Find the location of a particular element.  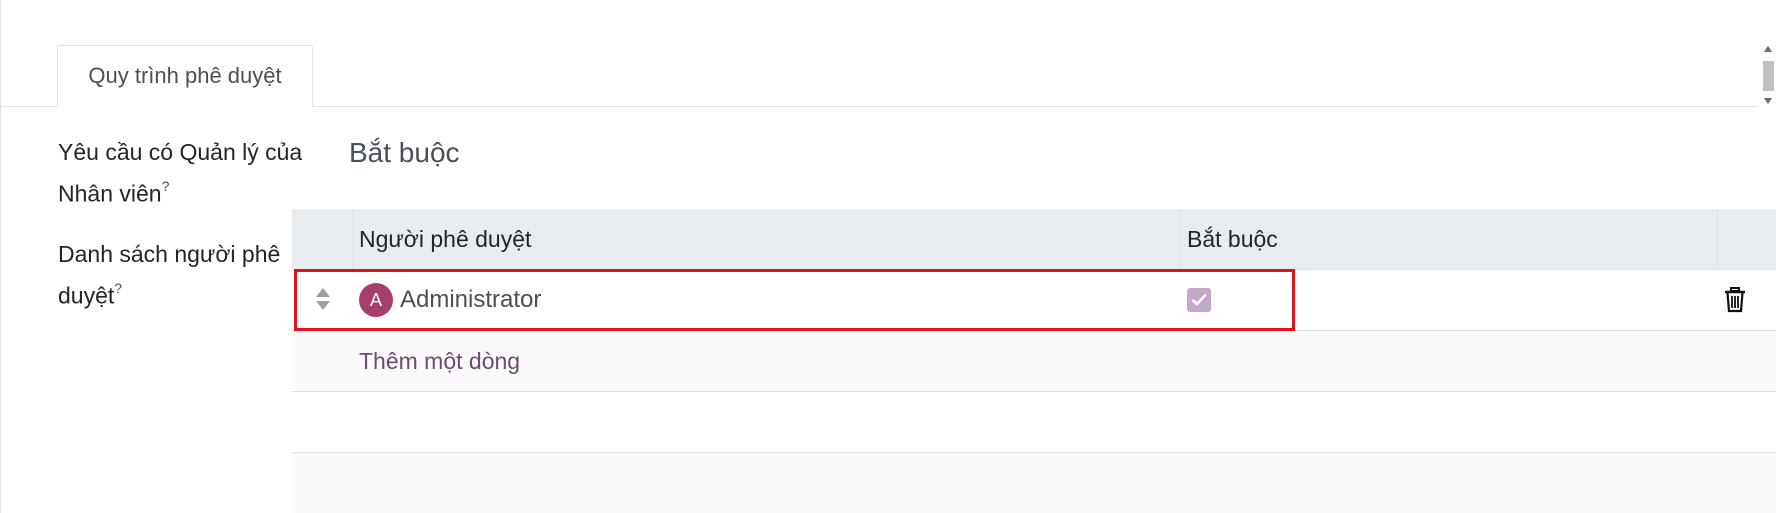

header-handle-cell is located at coordinates (322, 239).